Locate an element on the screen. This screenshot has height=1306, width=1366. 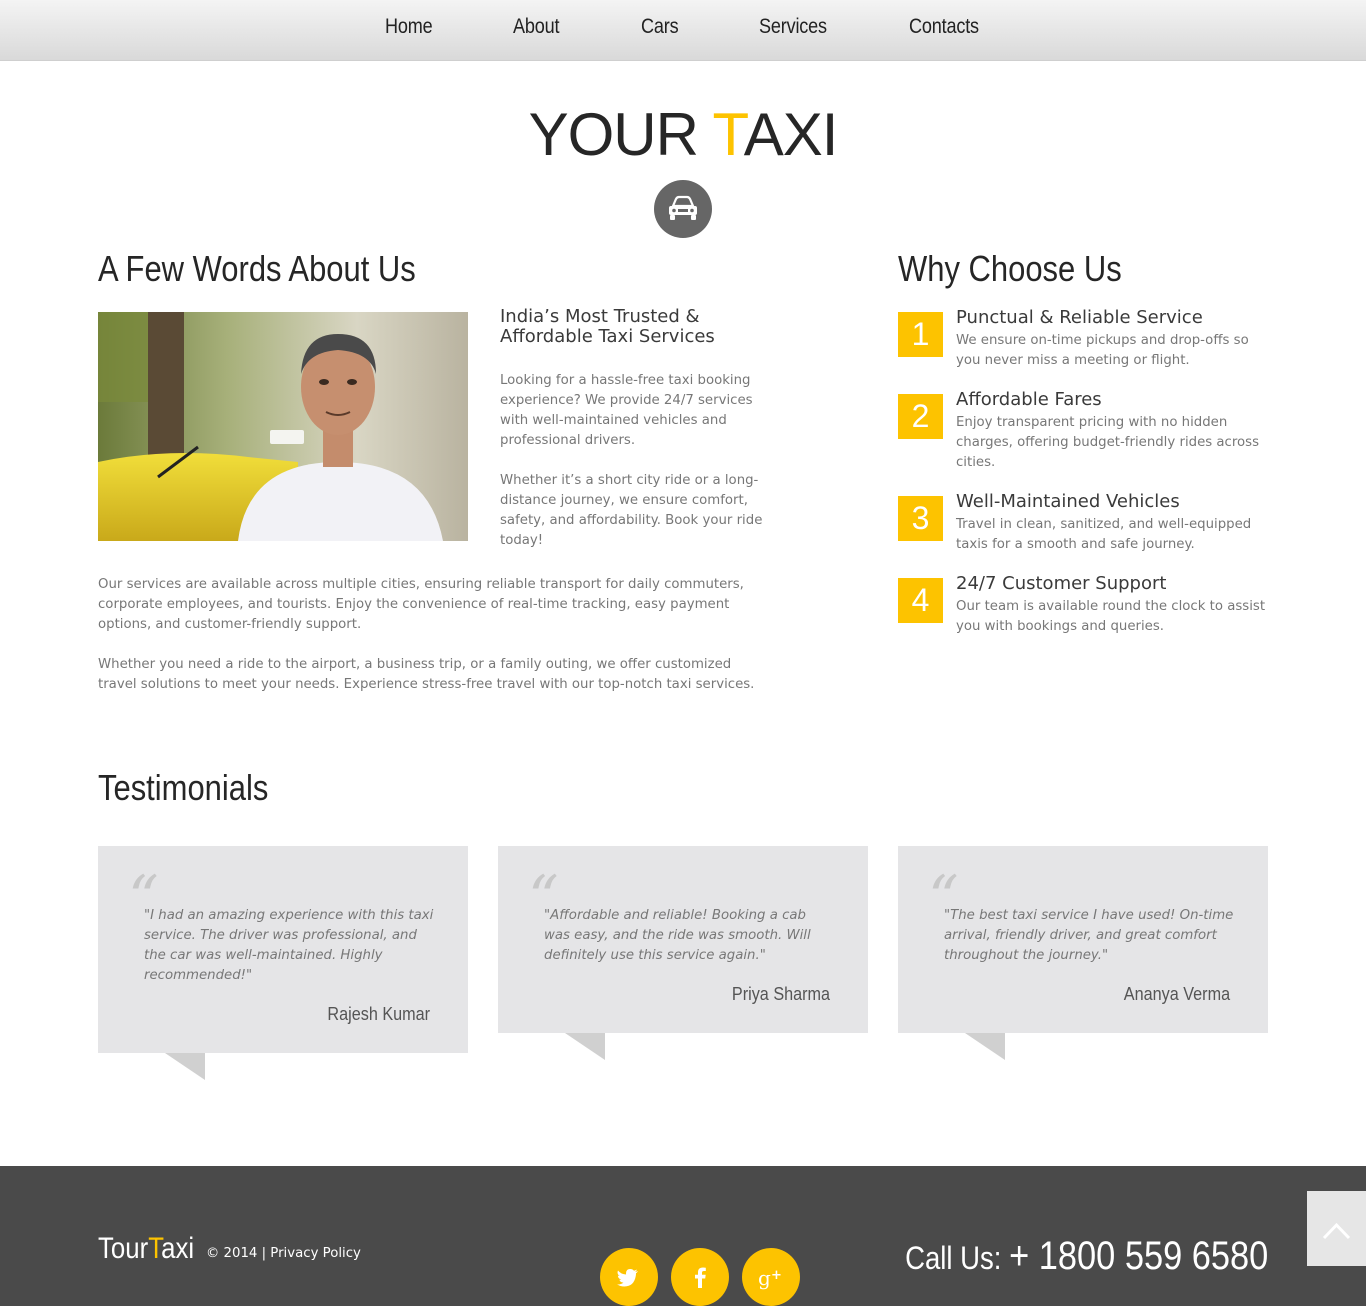
google-plus-icon: g + is located at coordinates (771, 1277).